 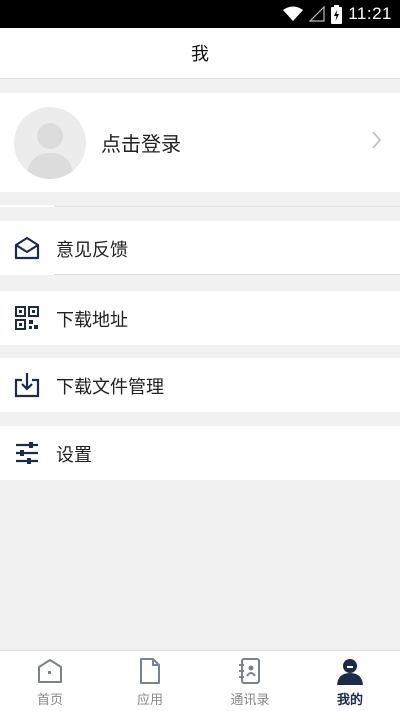 What do you see at coordinates (27, 385) in the screenshot?
I see `download-icon` at bounding box center [27, 385].